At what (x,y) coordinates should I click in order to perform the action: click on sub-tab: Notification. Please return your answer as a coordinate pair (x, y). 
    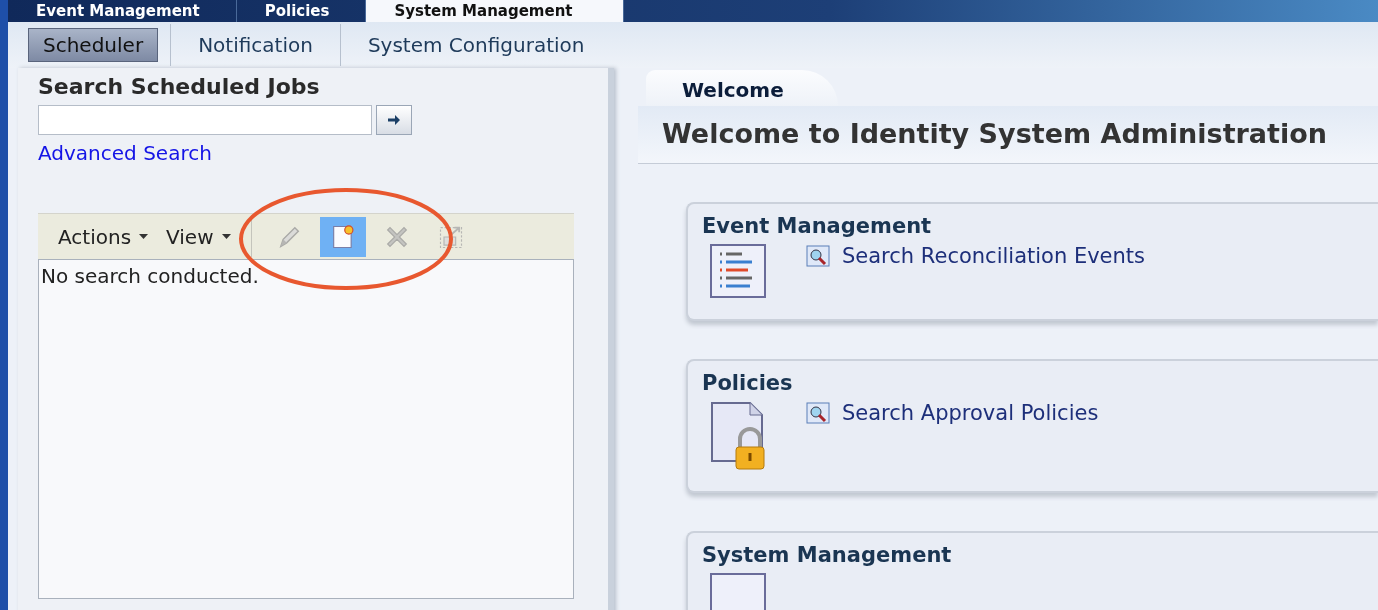
    Looking at the image, I should click on (255, 45).